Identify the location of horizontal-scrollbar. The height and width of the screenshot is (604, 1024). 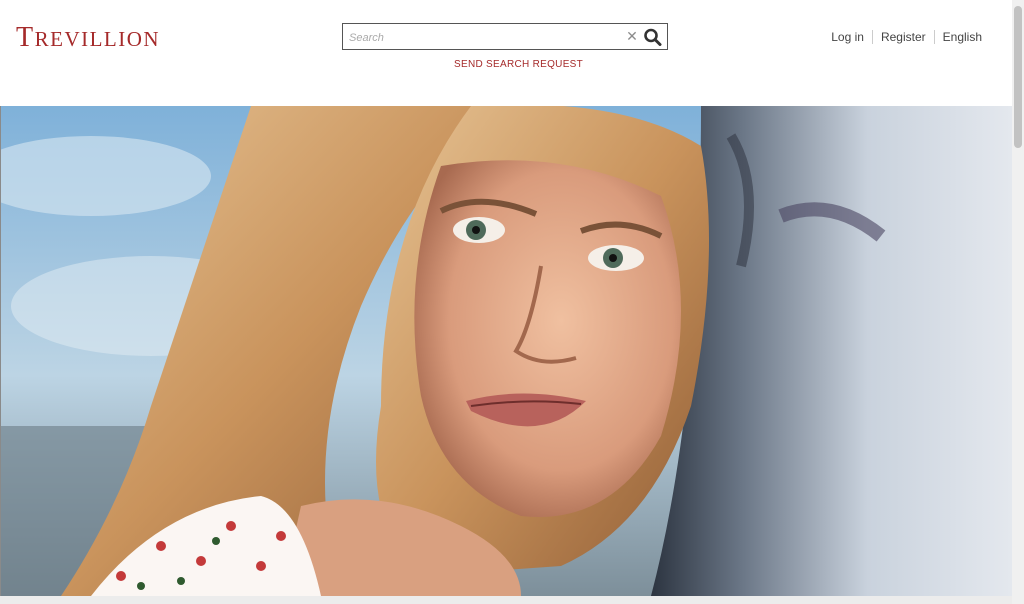
(506, 600).